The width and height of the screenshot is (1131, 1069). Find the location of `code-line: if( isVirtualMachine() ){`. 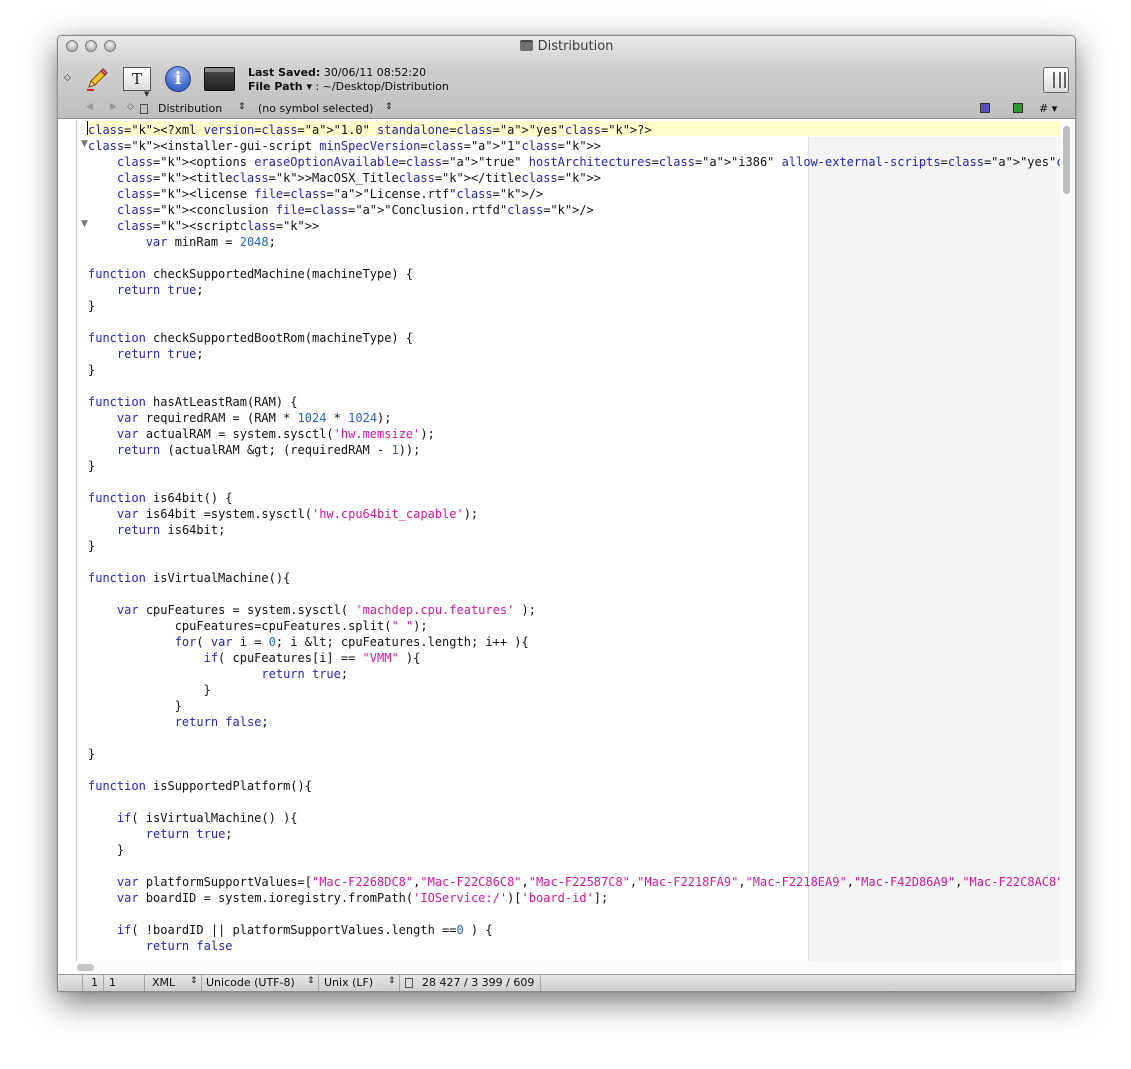

code-line: if( isVirtualMachine() ){ is located at coordinates (574, 818).